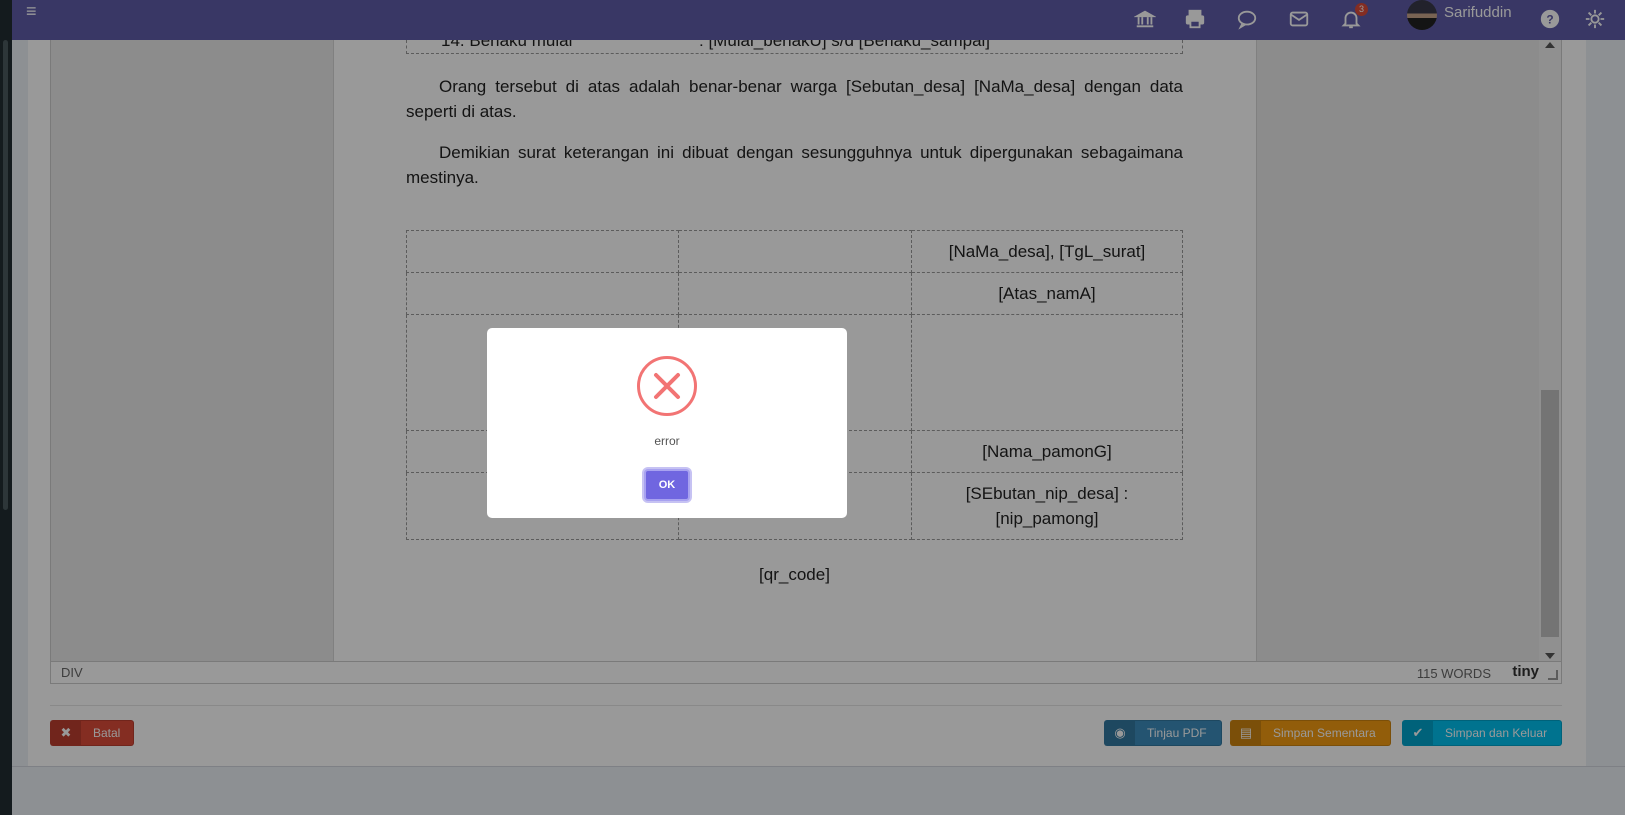  Describe the element at coordinates (667, 423) in the screenshot. I see `error-dialog: error OK` at that location.